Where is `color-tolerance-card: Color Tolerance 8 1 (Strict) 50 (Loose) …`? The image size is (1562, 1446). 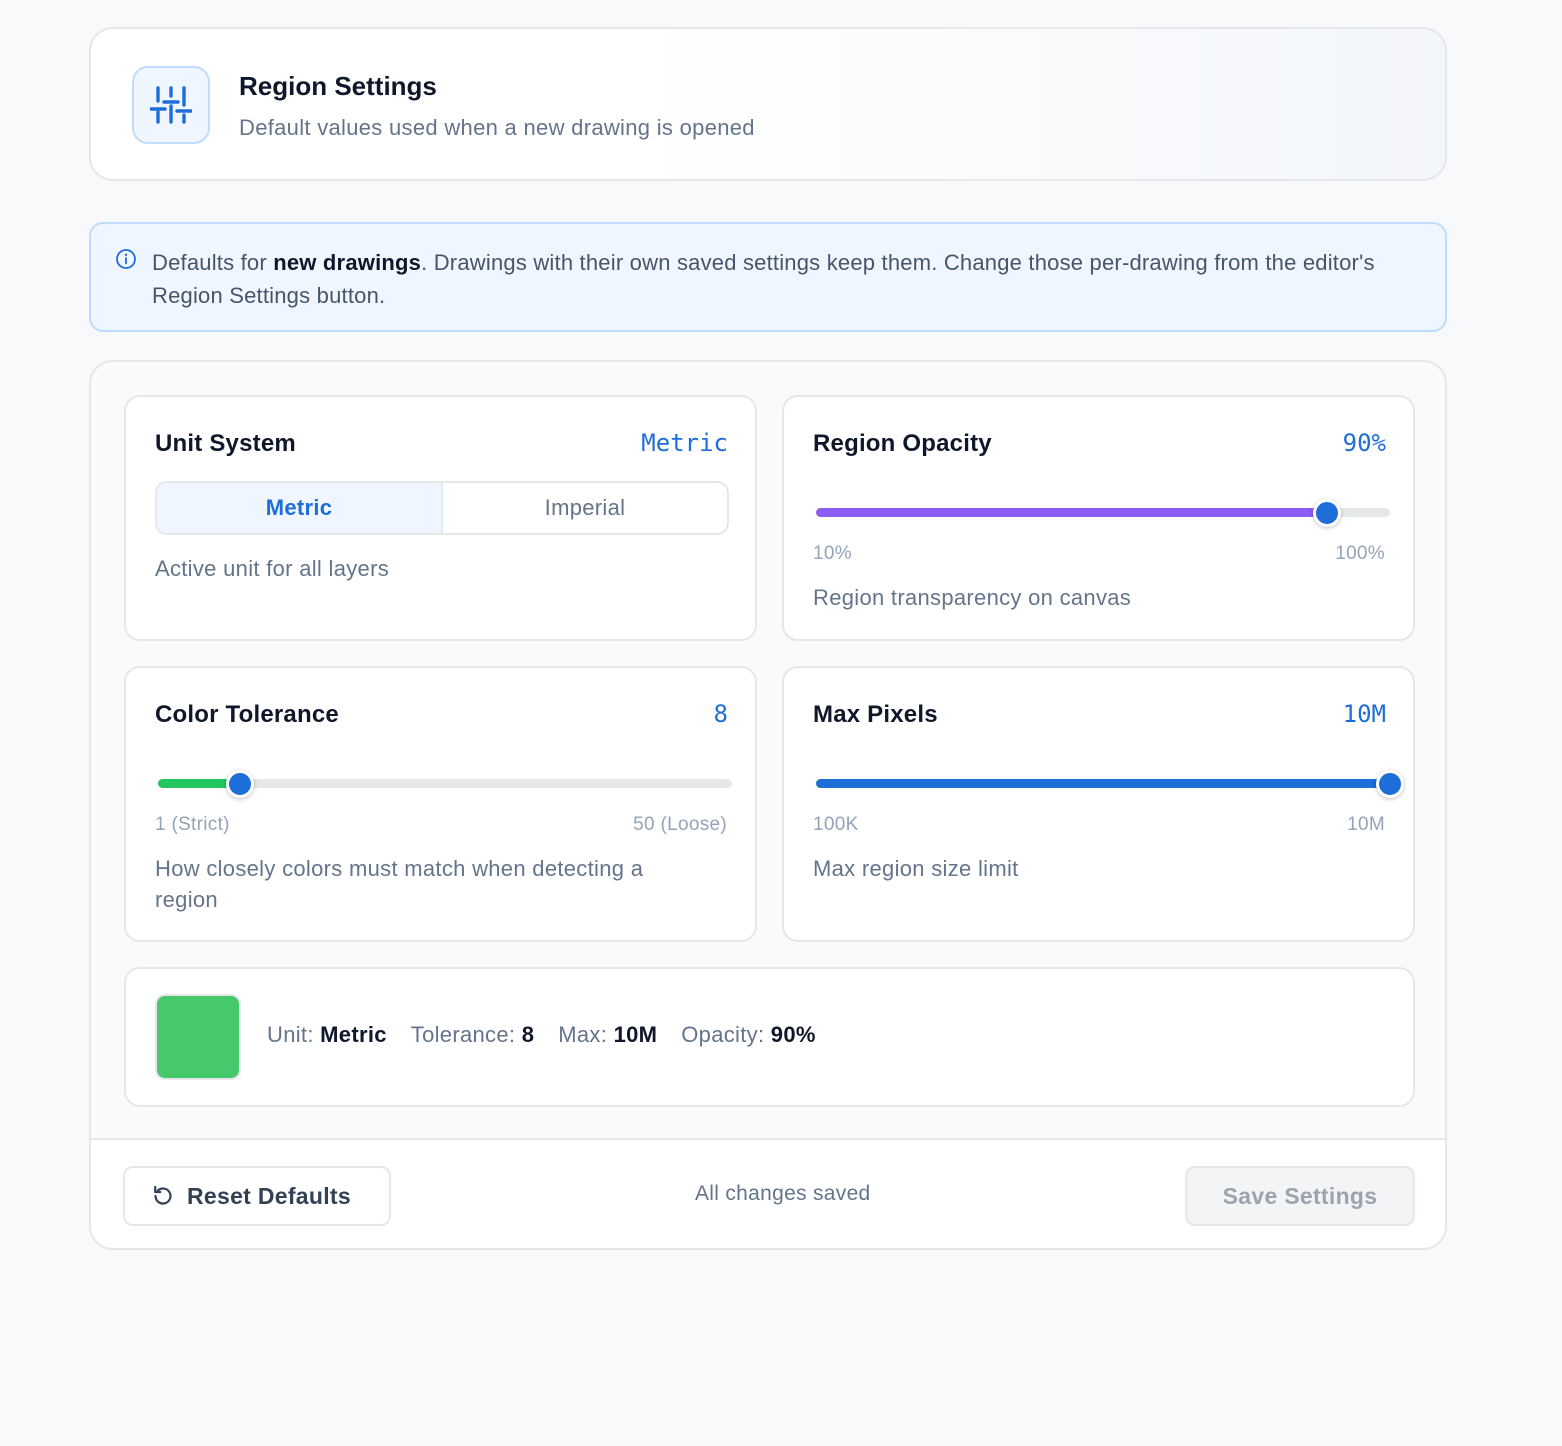
color-tolerance-card: Color Tolerance 8 1 (Strict) 50 (Loose) … is located at coordinates (440, 804).